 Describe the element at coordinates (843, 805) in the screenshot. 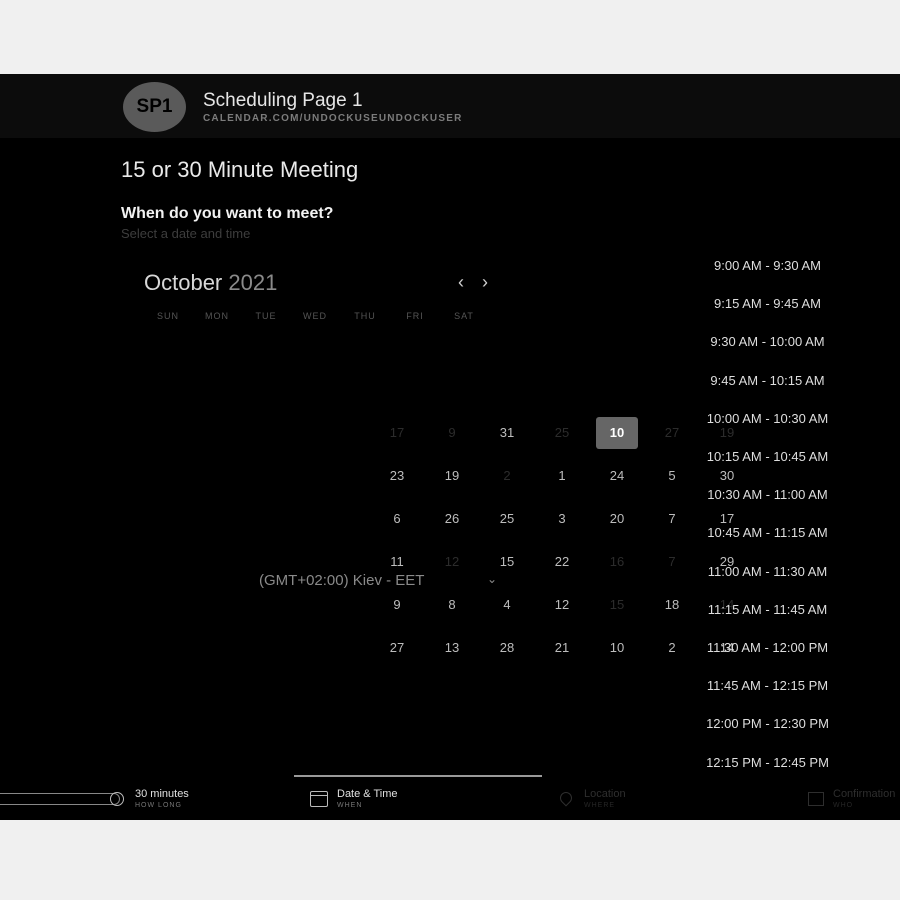

I see `step-sublabel: WHO` at that location.